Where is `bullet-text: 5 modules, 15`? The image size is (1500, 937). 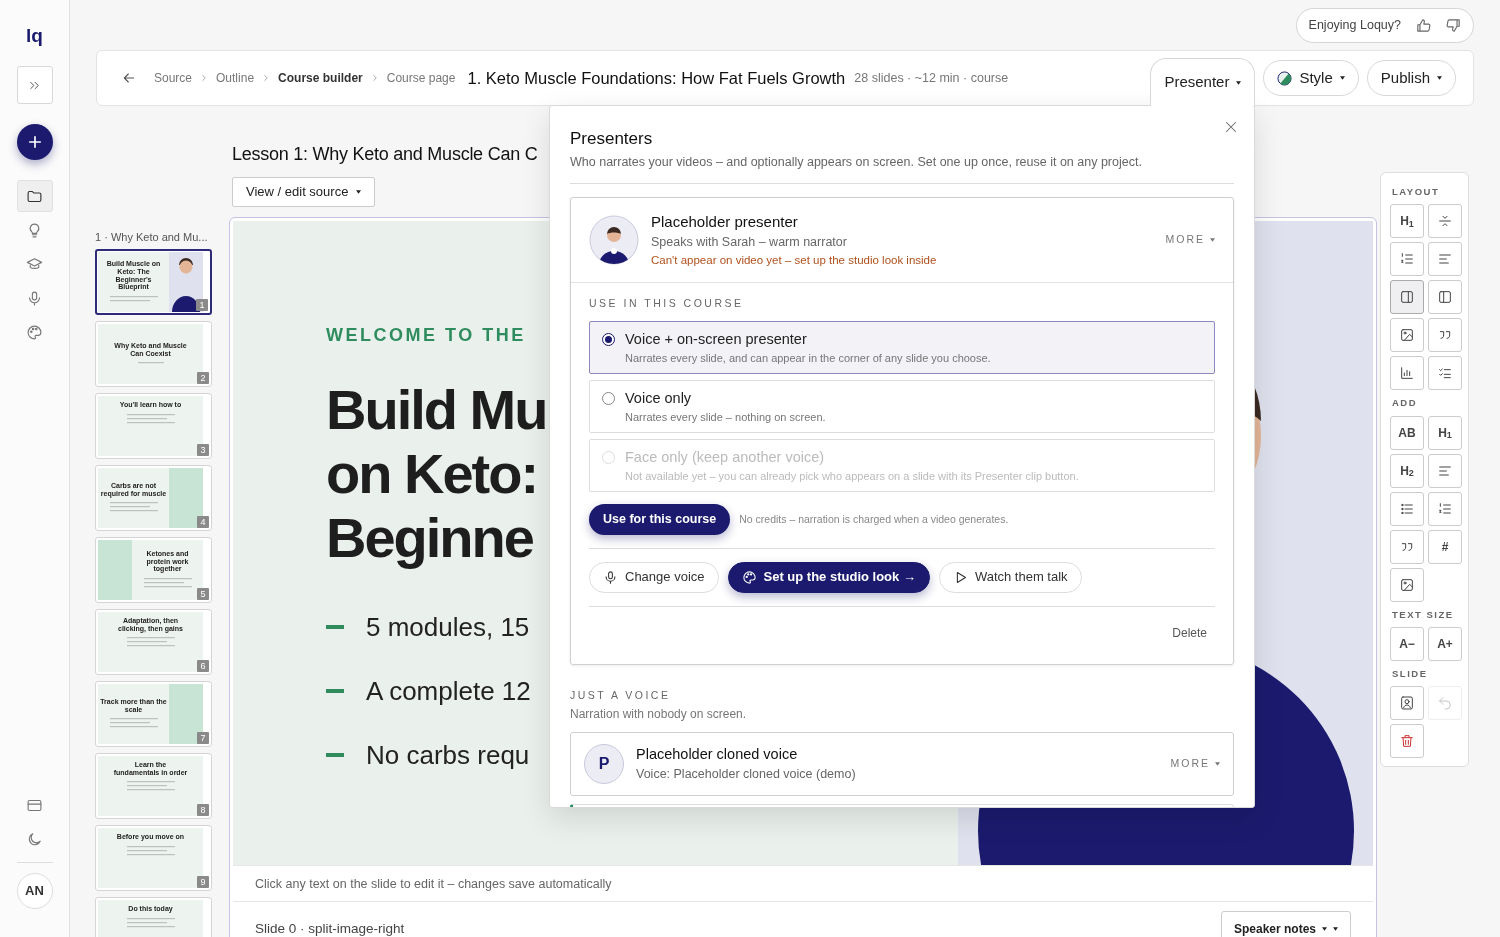 bullet-text: 5 modules, 15 is located at coordinates (448, 627).